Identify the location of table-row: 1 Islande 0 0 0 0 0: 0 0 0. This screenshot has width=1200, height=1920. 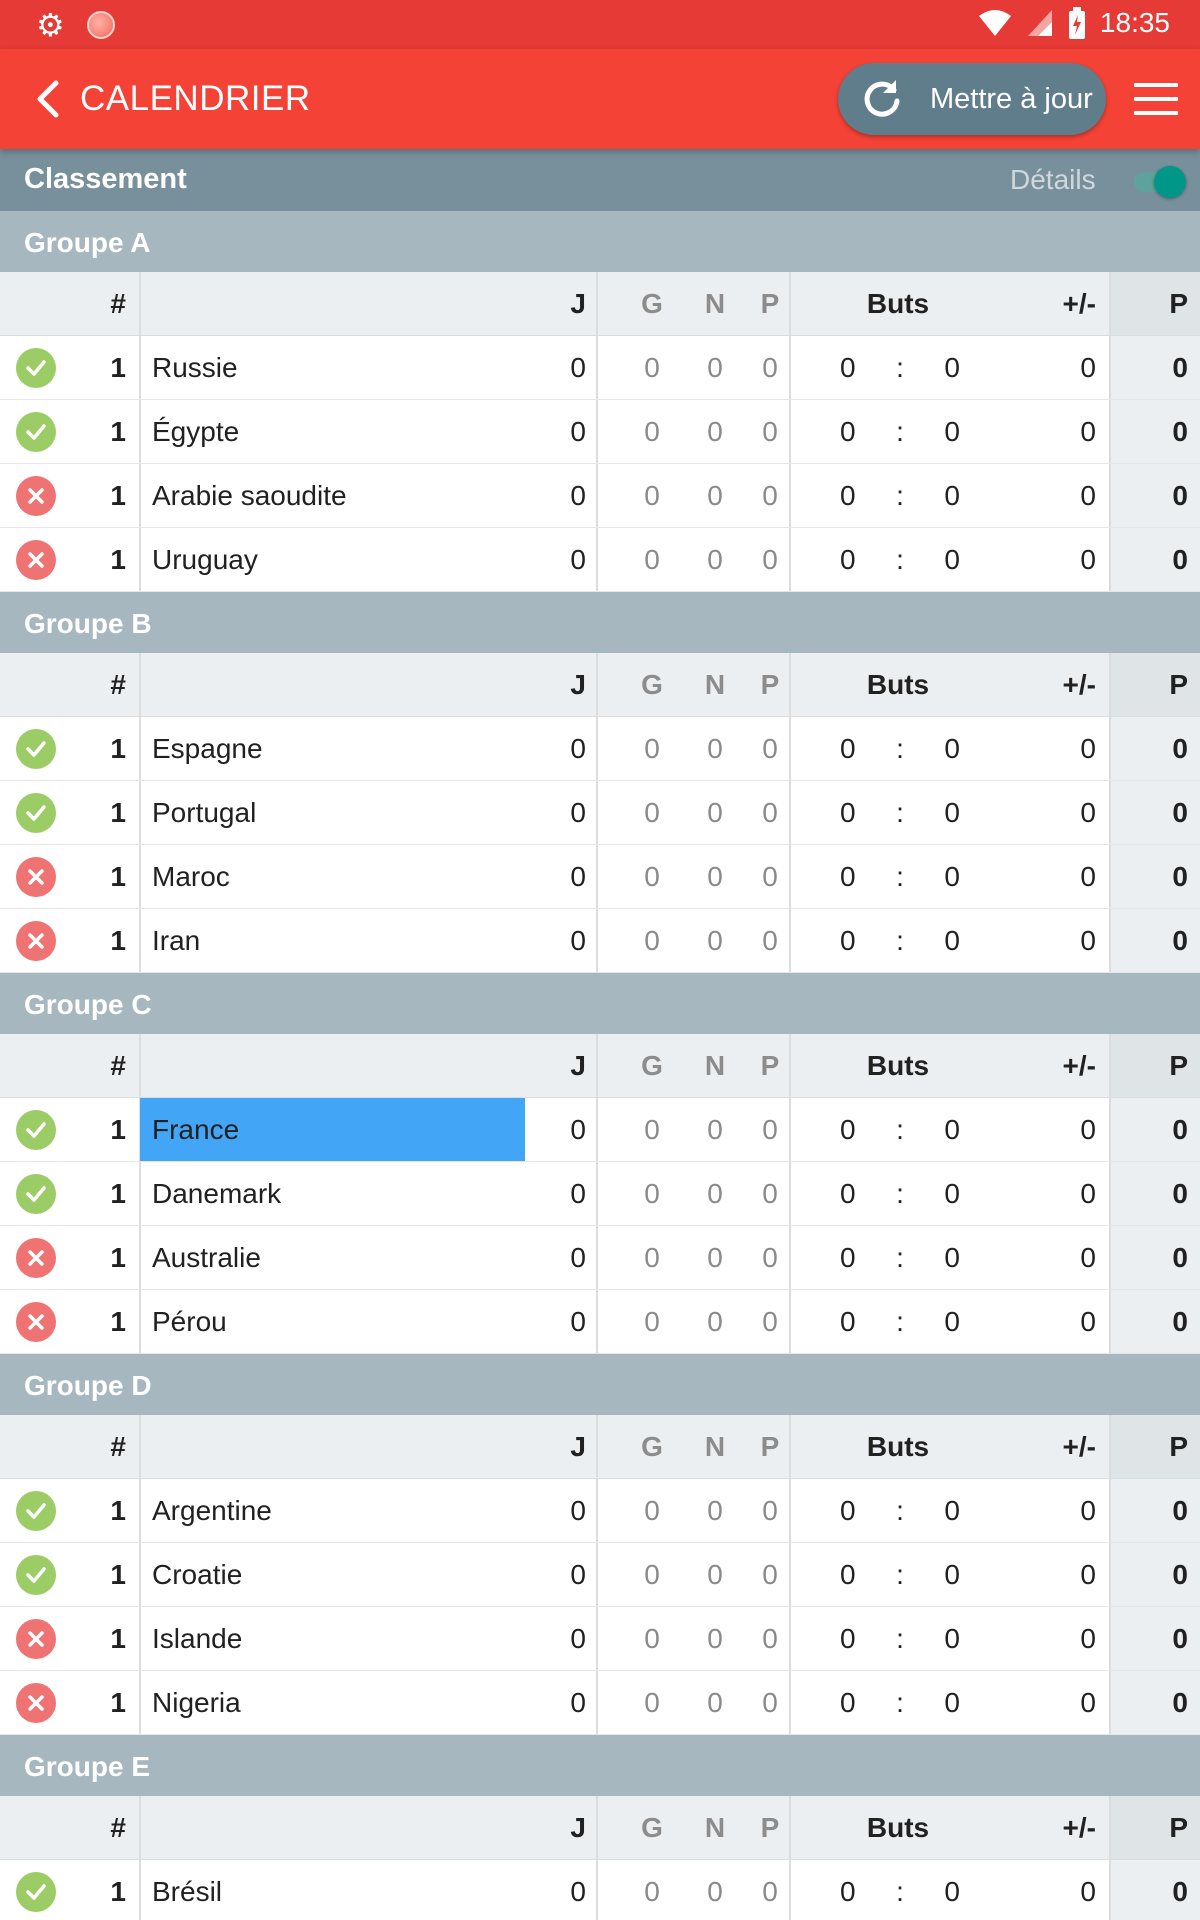
(600, 1639).